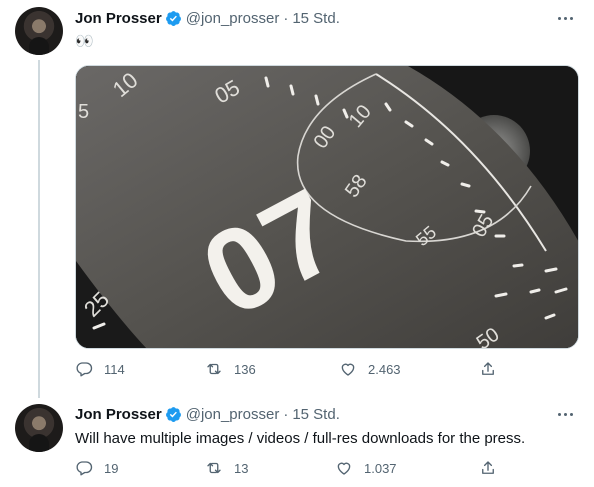 The width and height of the screenshot is (594, 487). What do you see at coordinates (226, 468) in the screenshot?
I see `retweet-button: 13` at bounding box center [226, 468].